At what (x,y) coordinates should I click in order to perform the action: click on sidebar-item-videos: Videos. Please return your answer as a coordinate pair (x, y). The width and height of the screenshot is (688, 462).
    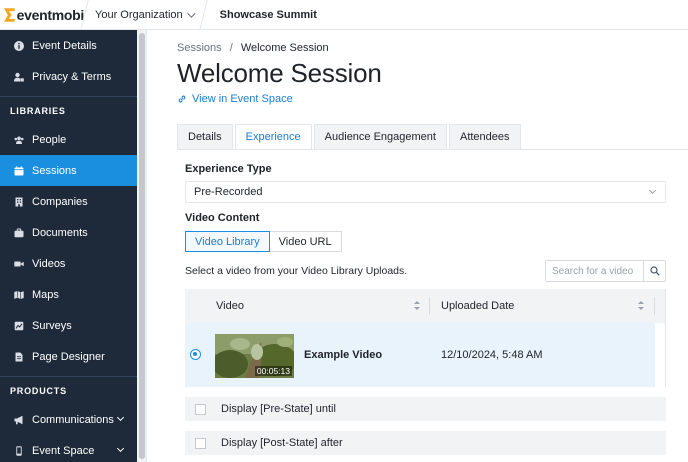
    Looking at the image, I should click on (68, 263).